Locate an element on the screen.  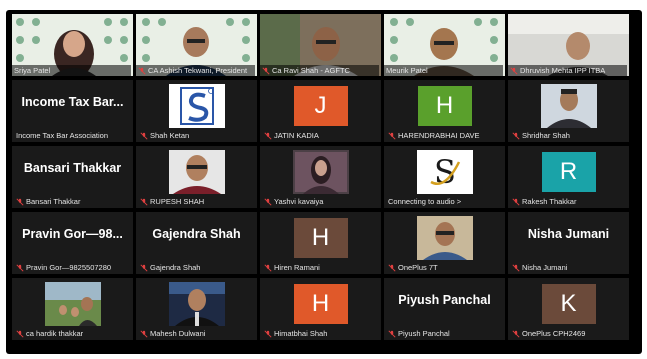
participant-name-label: Pravin Gor—9825507280 is located at coordinates (73, 267).